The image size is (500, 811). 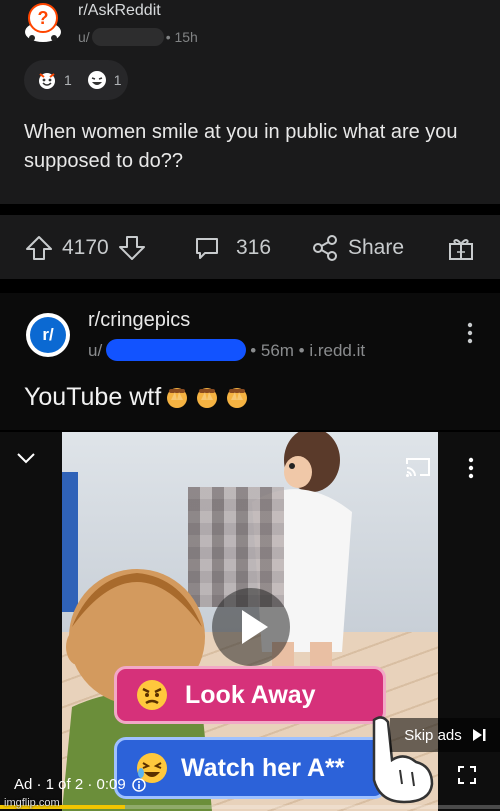 I want to click on choice-watch-button: Watch her A**, so click(x=250, y=768).